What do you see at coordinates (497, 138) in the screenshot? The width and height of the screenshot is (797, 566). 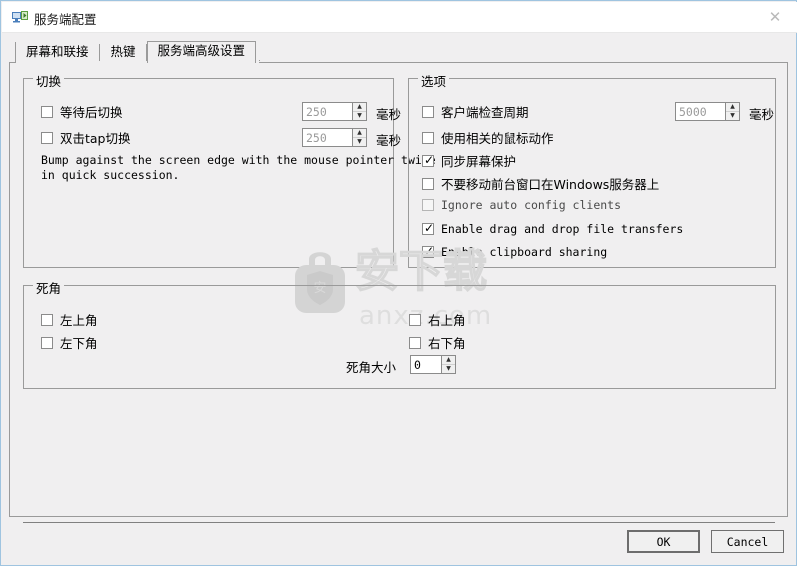 I see `checkbox-label: 使用相关的鼠标动作` at bounding box center [497, 138].